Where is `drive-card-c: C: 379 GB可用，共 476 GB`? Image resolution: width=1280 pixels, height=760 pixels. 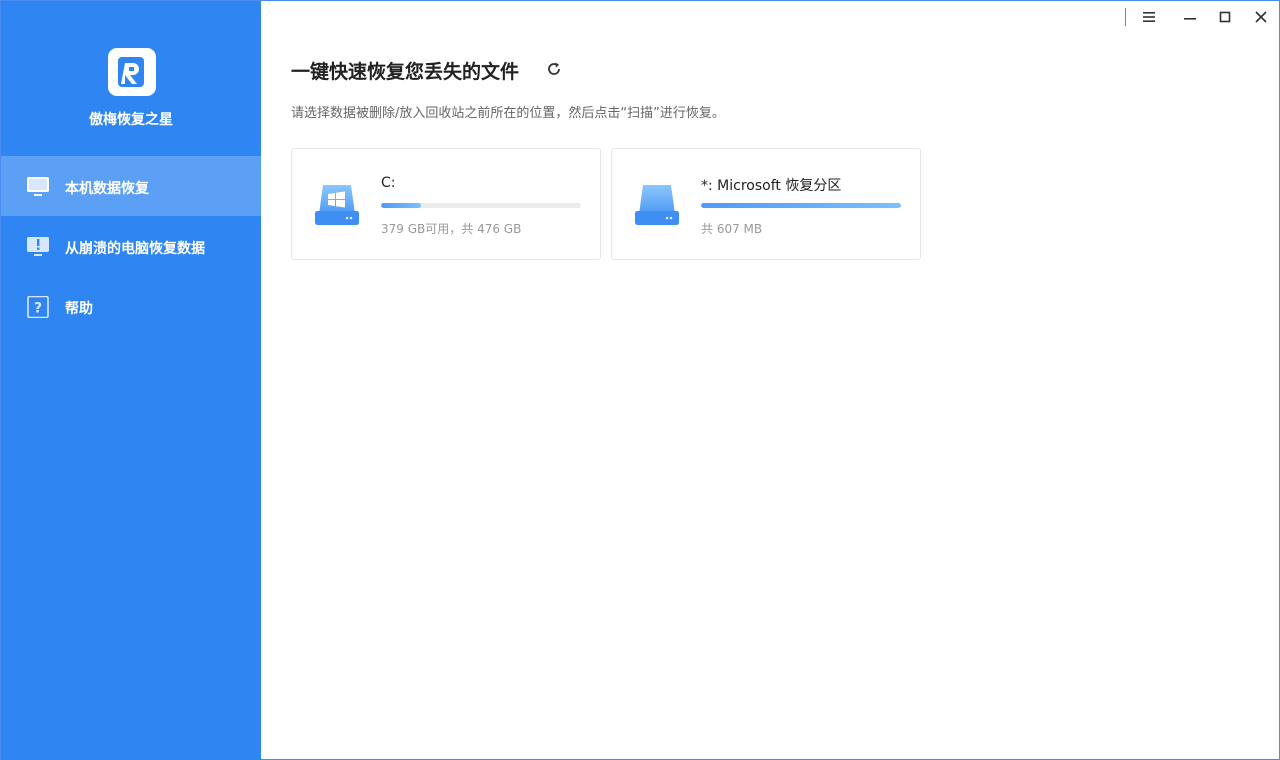 drive-card-c: C: 379 GB可用，共 476 GB is located at coordinates (446, 204).